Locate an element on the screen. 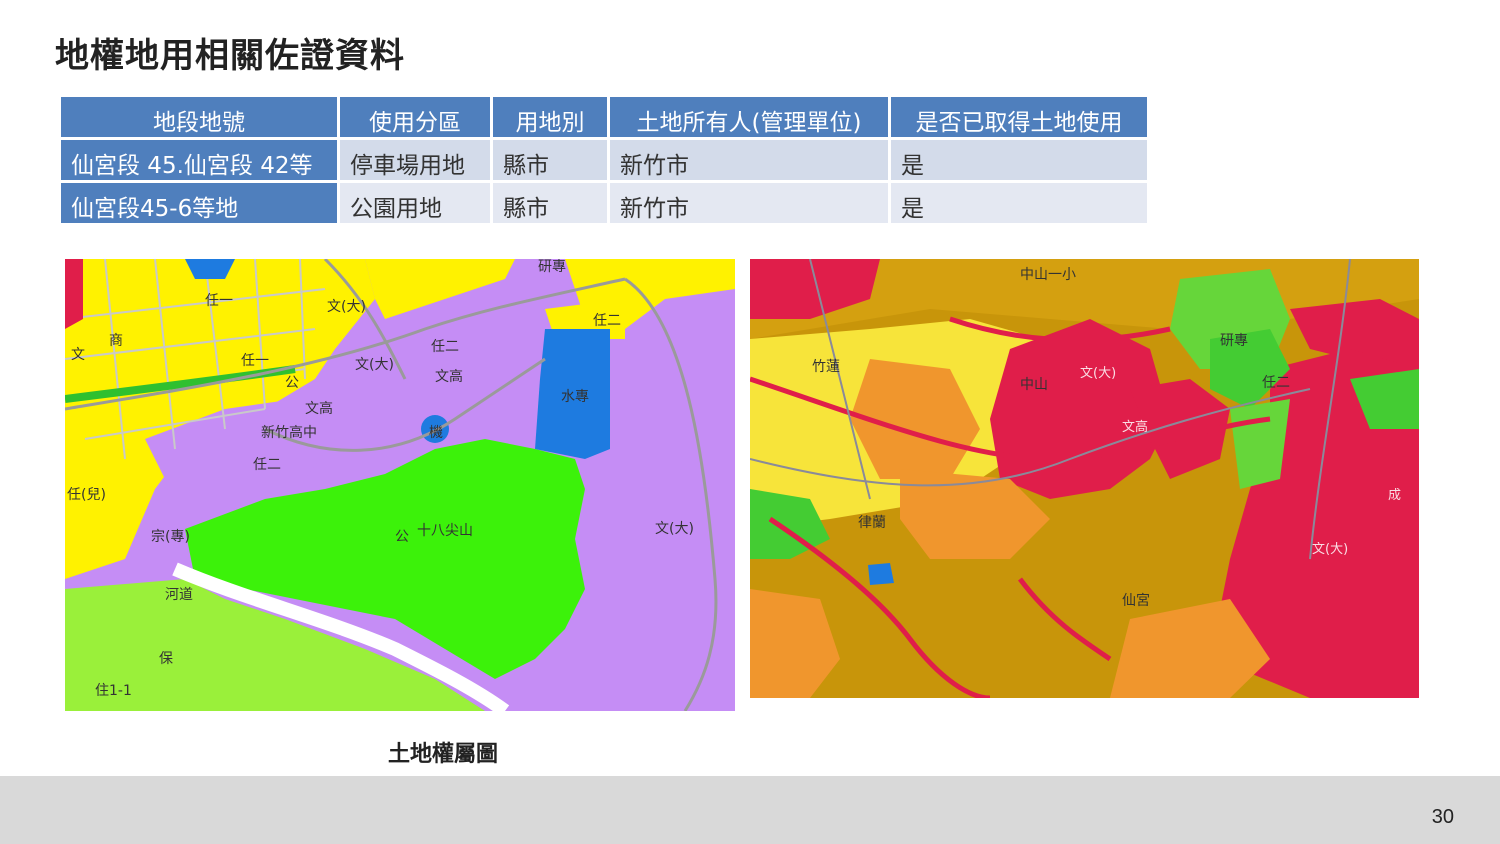  table-header-row: 地段地號 使用分區 用地別 土地所有人(管理單位) 是否已取得土地使用 is located at coordinates (604, 117).